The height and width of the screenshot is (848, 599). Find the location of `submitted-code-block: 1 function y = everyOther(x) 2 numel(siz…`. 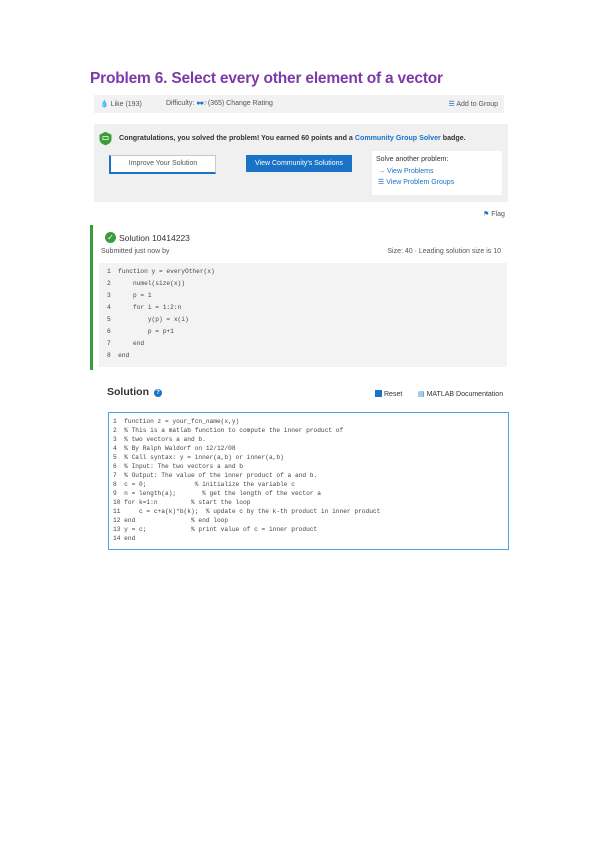

submitted-code-block: 1 function y = everyOther(x) 2 numel(siz… is located at coordinates (303, 315).